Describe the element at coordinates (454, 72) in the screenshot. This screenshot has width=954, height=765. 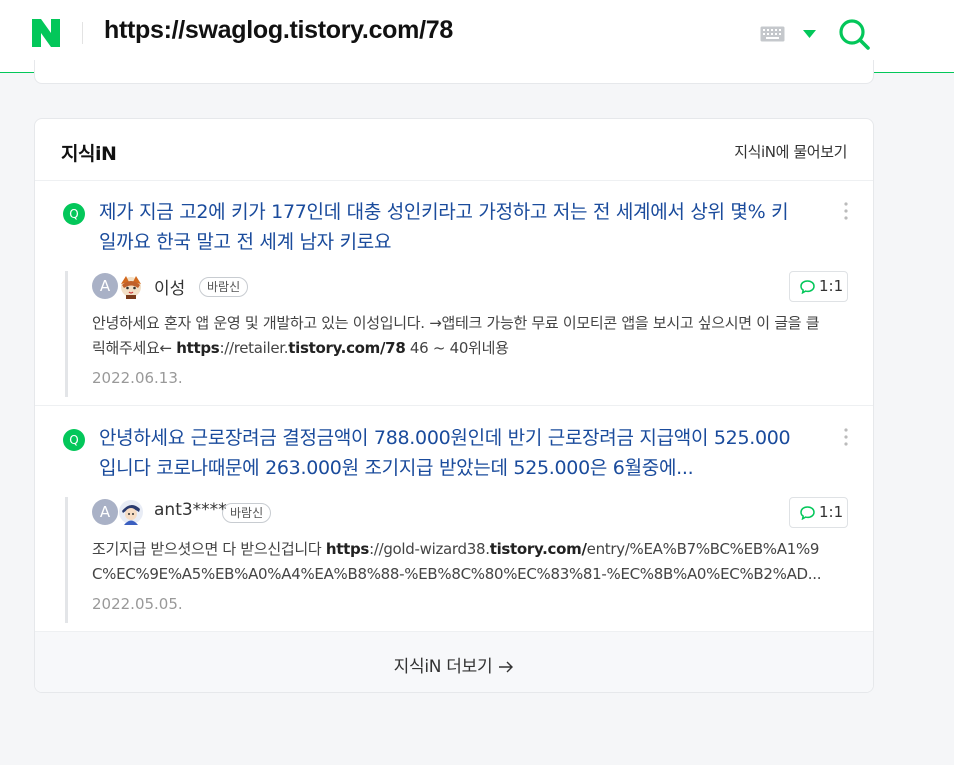
I see `previous-card` at that location.